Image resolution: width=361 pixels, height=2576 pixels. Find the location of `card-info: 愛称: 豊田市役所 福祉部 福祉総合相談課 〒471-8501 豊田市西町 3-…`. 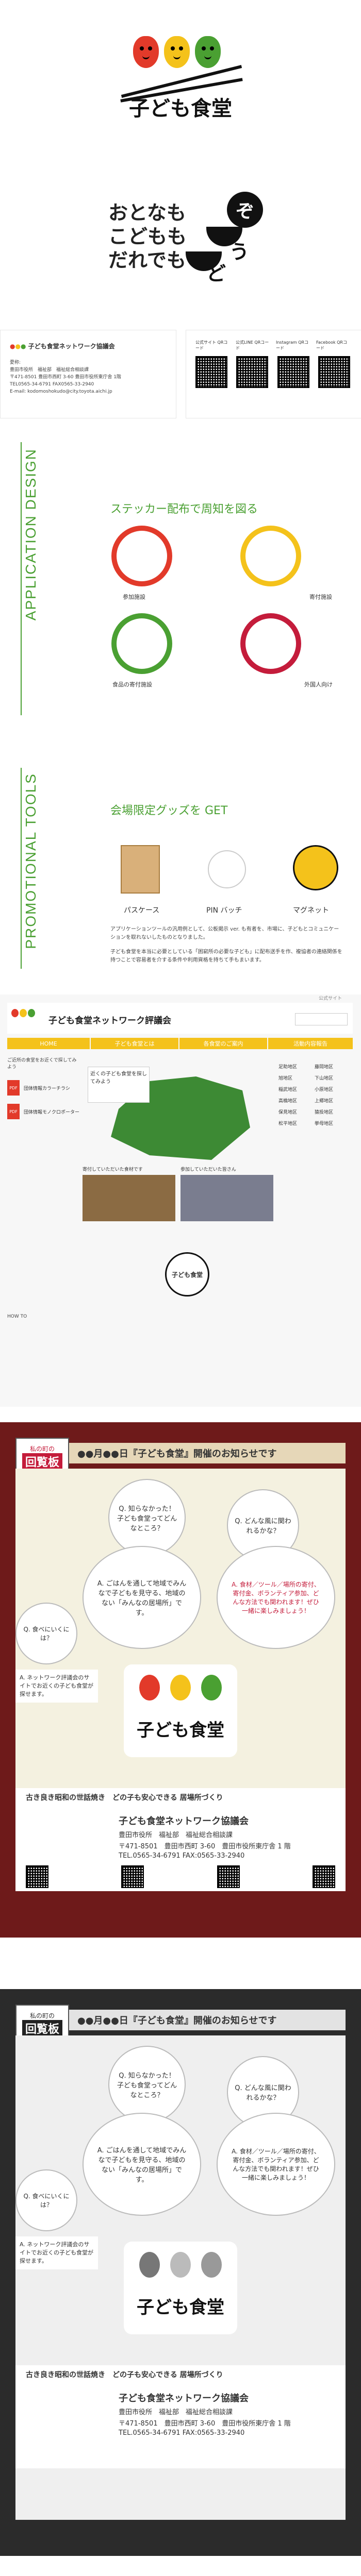

card-info: 愛称: 豊田市役所 福祉部 福祉総合相談課 〒471-8501 豊田市西町 3-… is located at coordinates (65, 377).